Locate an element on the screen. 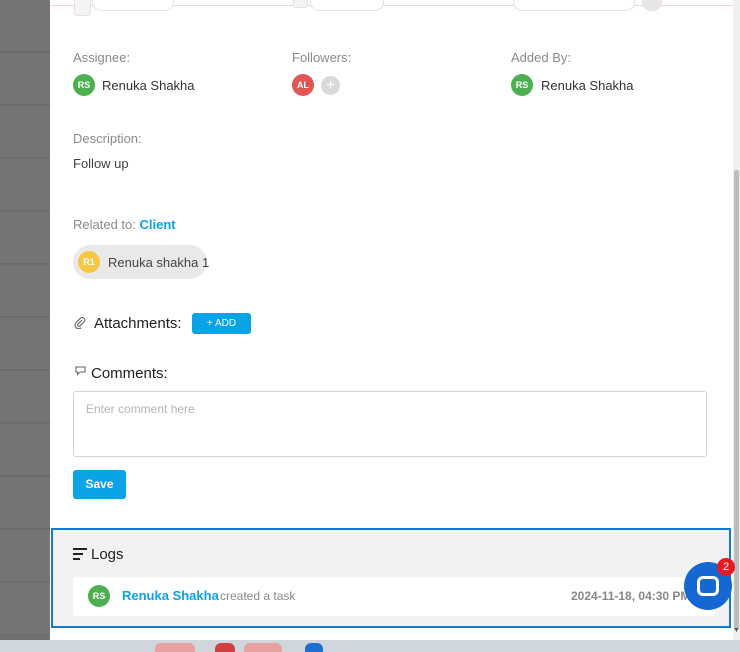 This screenshot has width=740, height=652. added-by-name: Renuka Shakha is located at coordinates (587, 85).